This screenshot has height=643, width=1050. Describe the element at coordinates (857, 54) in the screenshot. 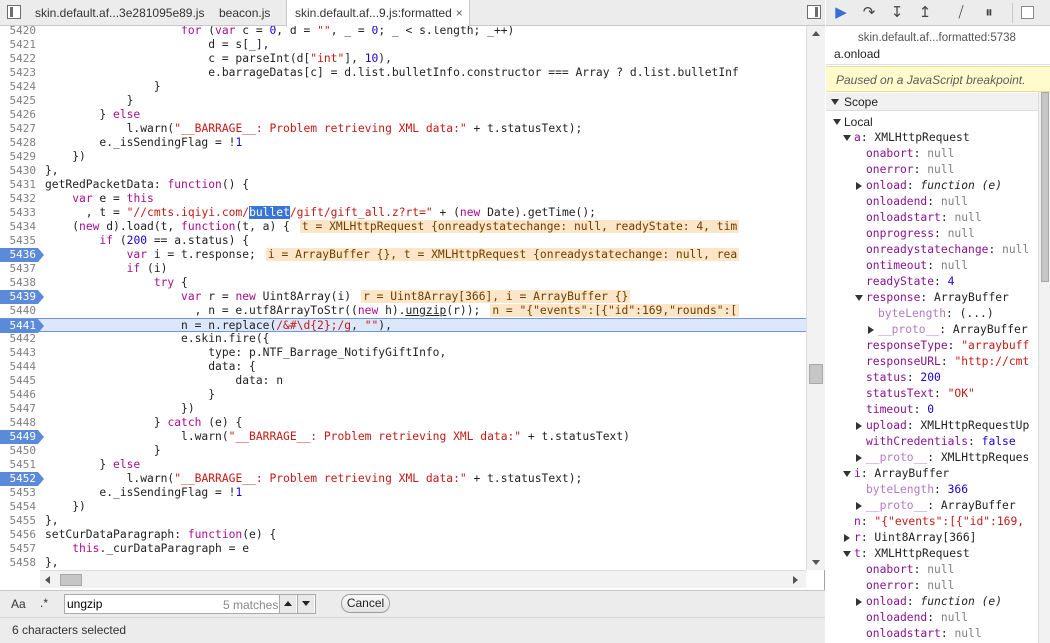

I see `call-frame-name: a.onload` at that location.